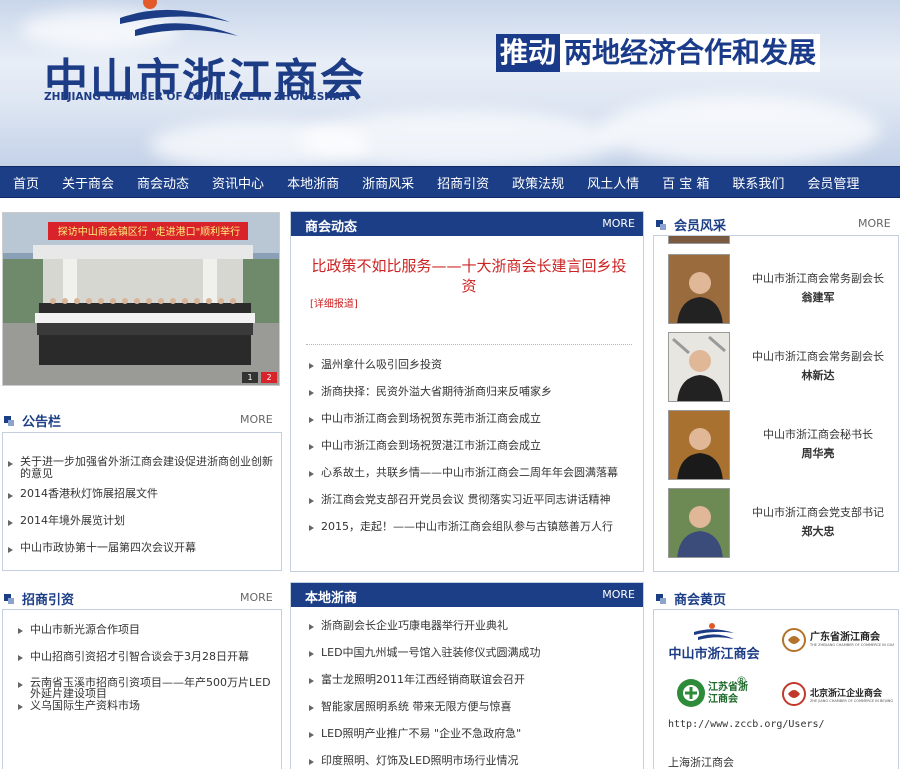 This screenshot has height=769, width=900. Describe the element at coordinates (528, 53) in the screenshot. I see `slogan-highlight: 推动` at that location.